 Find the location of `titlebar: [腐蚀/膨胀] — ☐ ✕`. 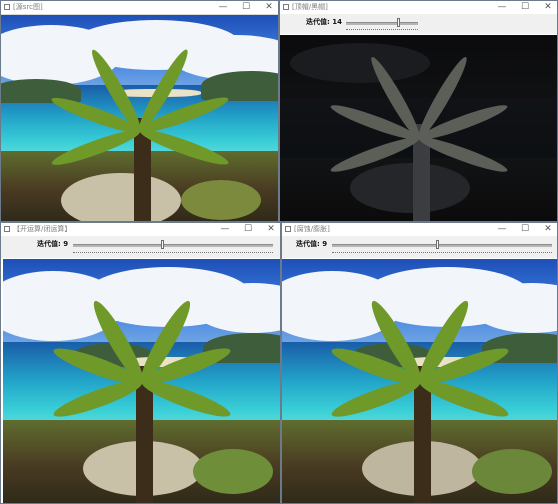

titlebar: [腐蚀/膨胀] — ☐ ✕ is located at coordinates (419, 230).